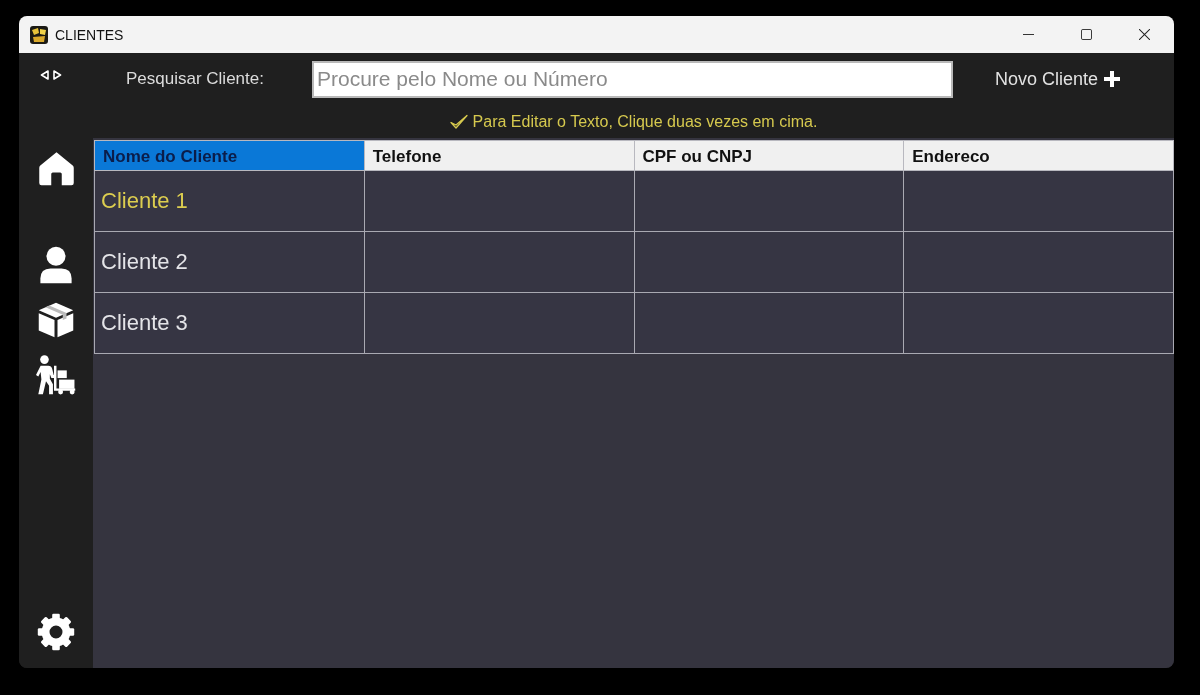  What do you see at coordinates (56, 632) in the screenshot?
I see `settings-icon` at bounding box center [56, 632].